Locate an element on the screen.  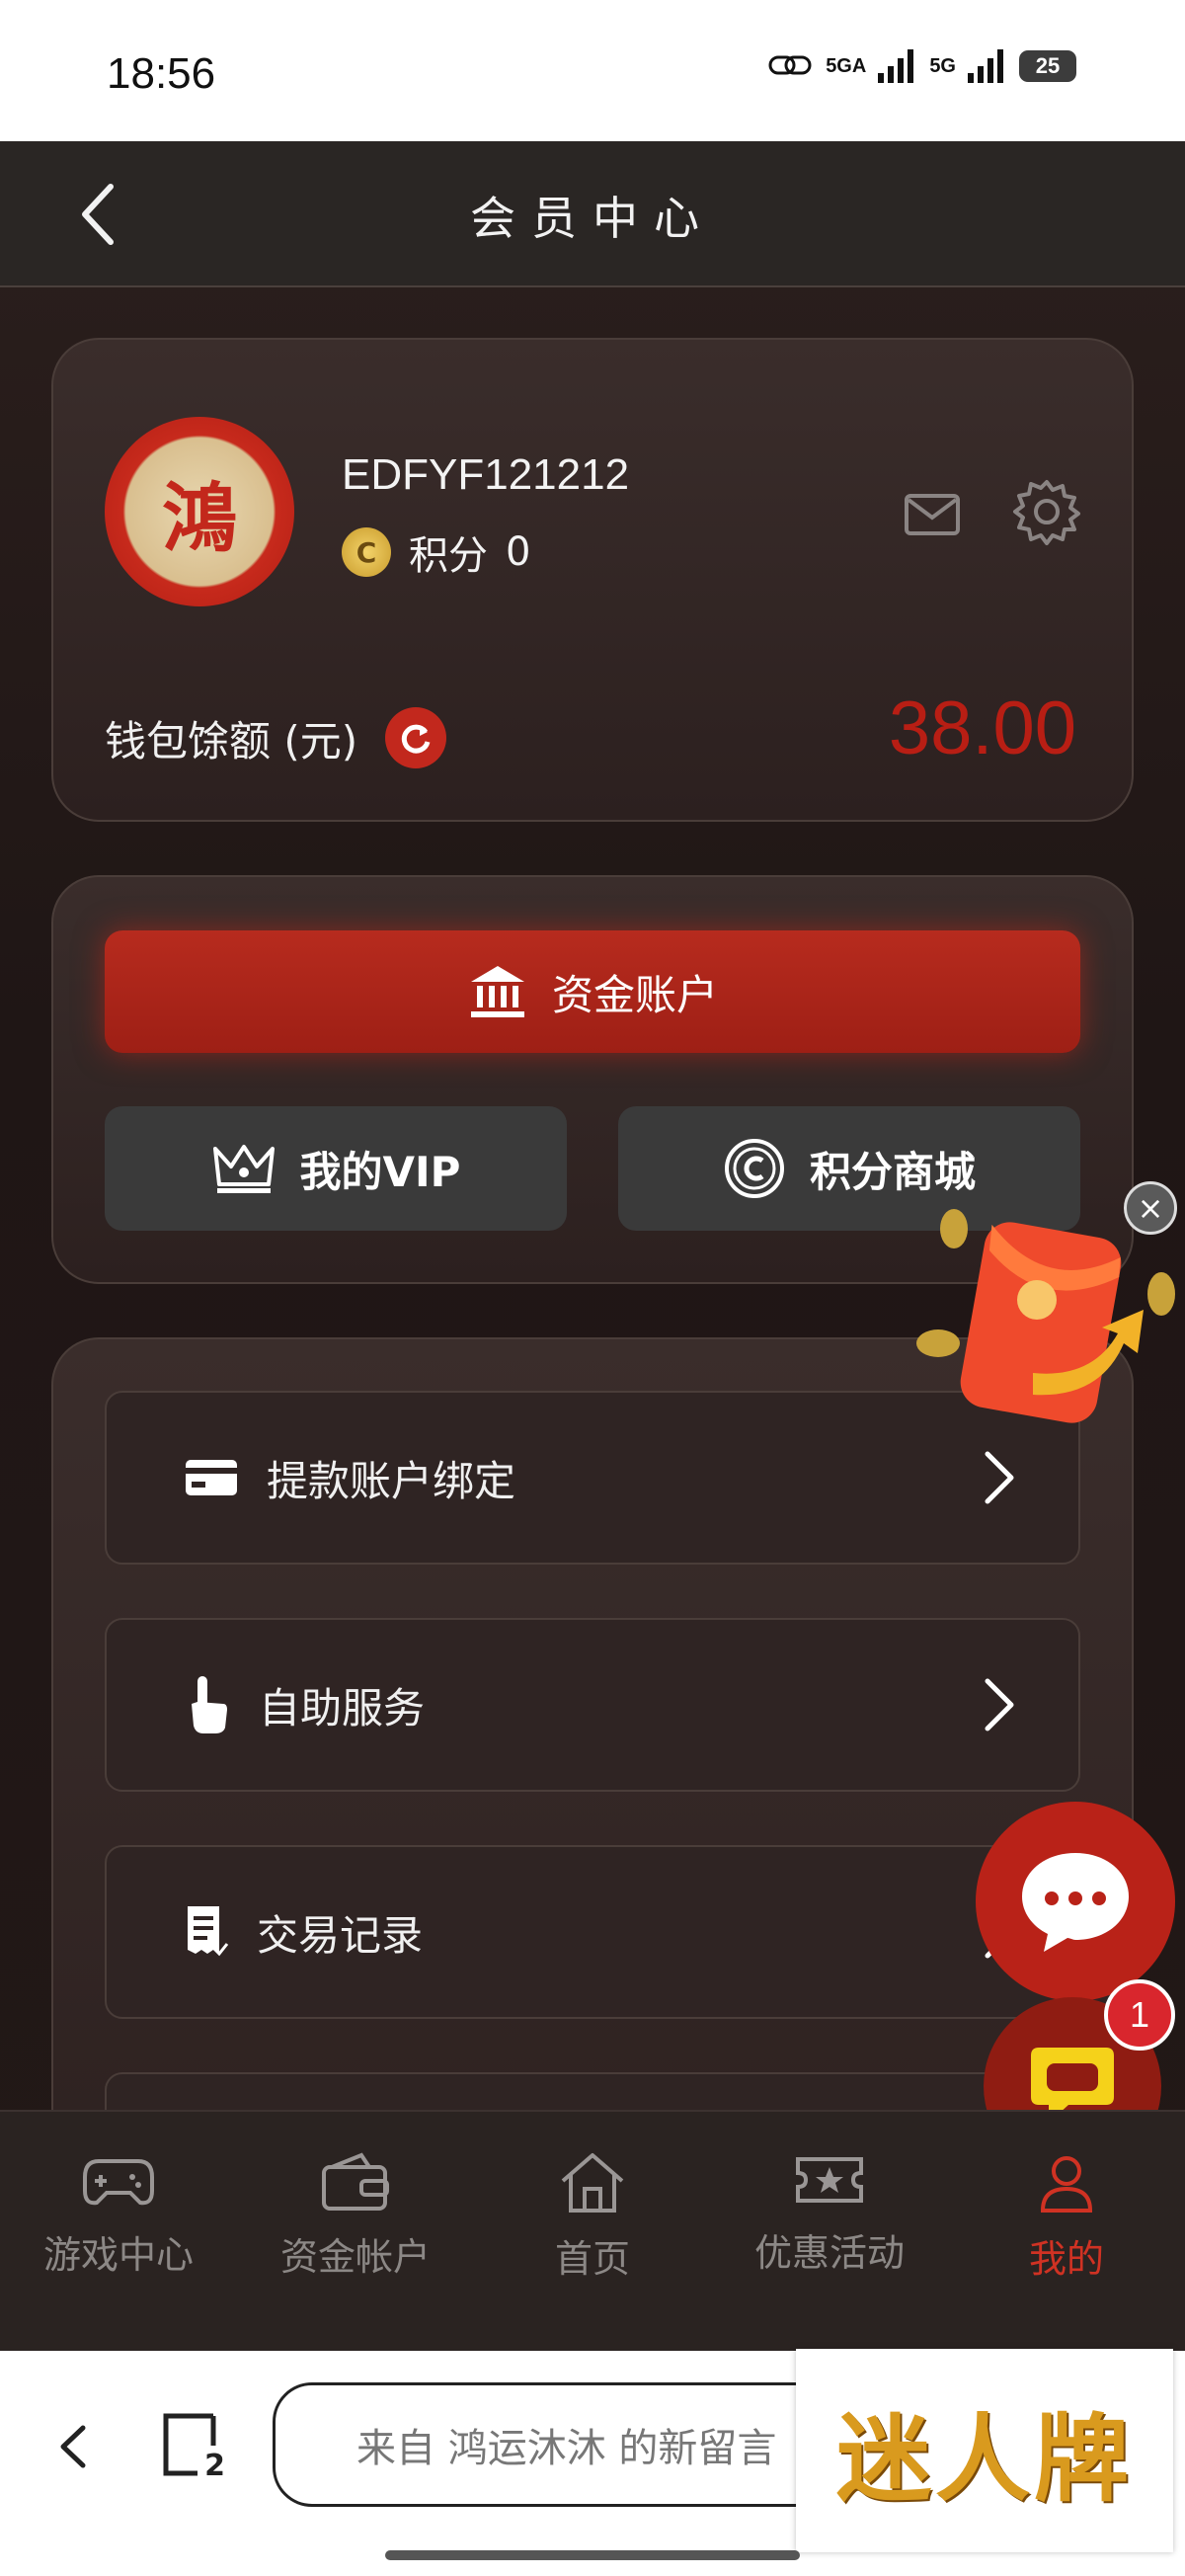
tab-home: 首页 is located at coordinates (592, 2217).